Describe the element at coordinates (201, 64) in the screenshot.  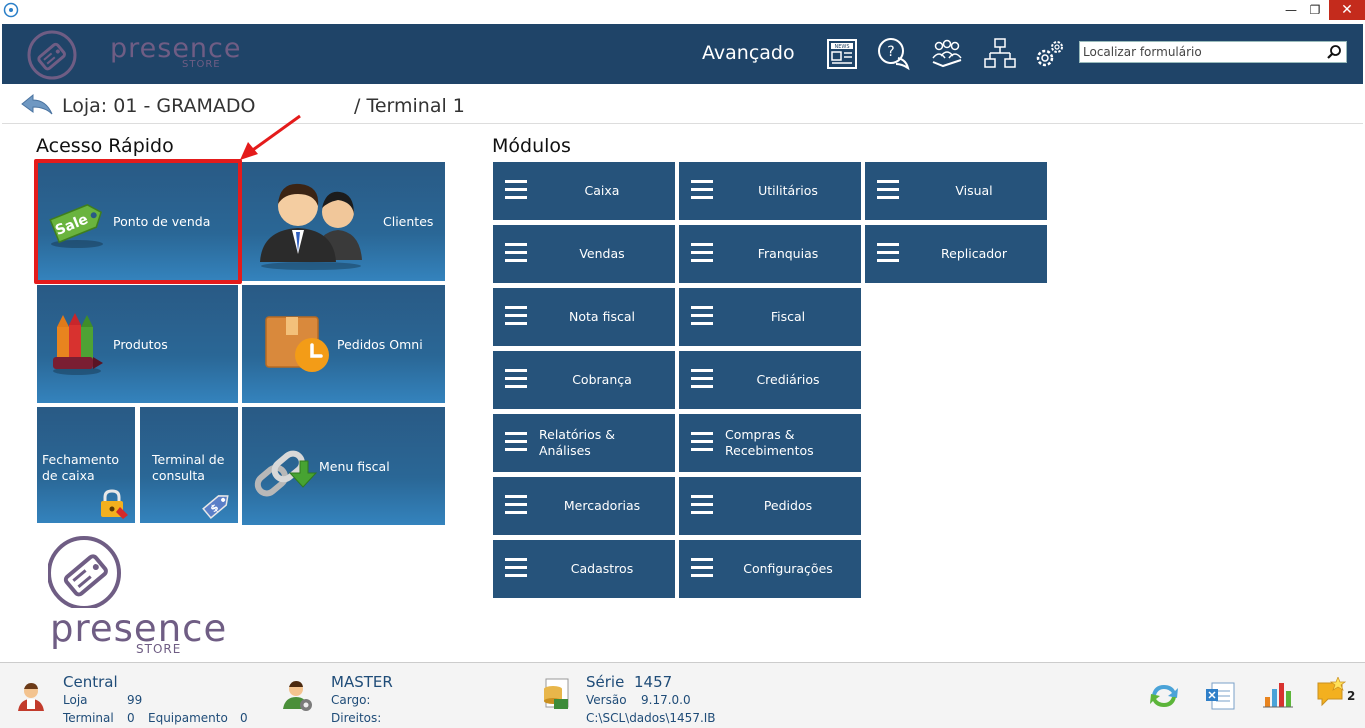
I see `brand-subtitle: STORE` at that location.